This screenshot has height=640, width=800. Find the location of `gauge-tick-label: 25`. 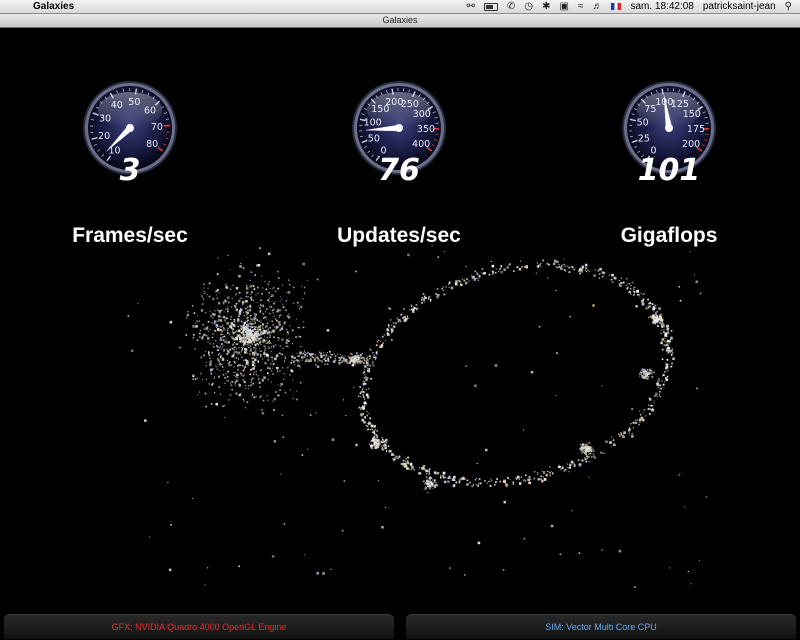

gauge-tick-label: 25 is located at coordinates (644, 138).